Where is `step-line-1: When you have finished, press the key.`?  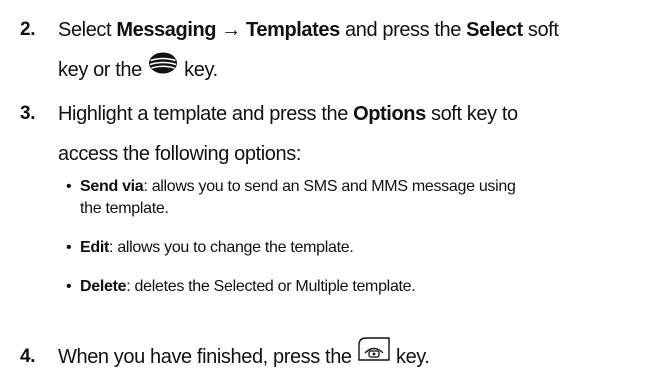
step-line-1: When you have finished, press the key. is located at coordinates (361, 357).